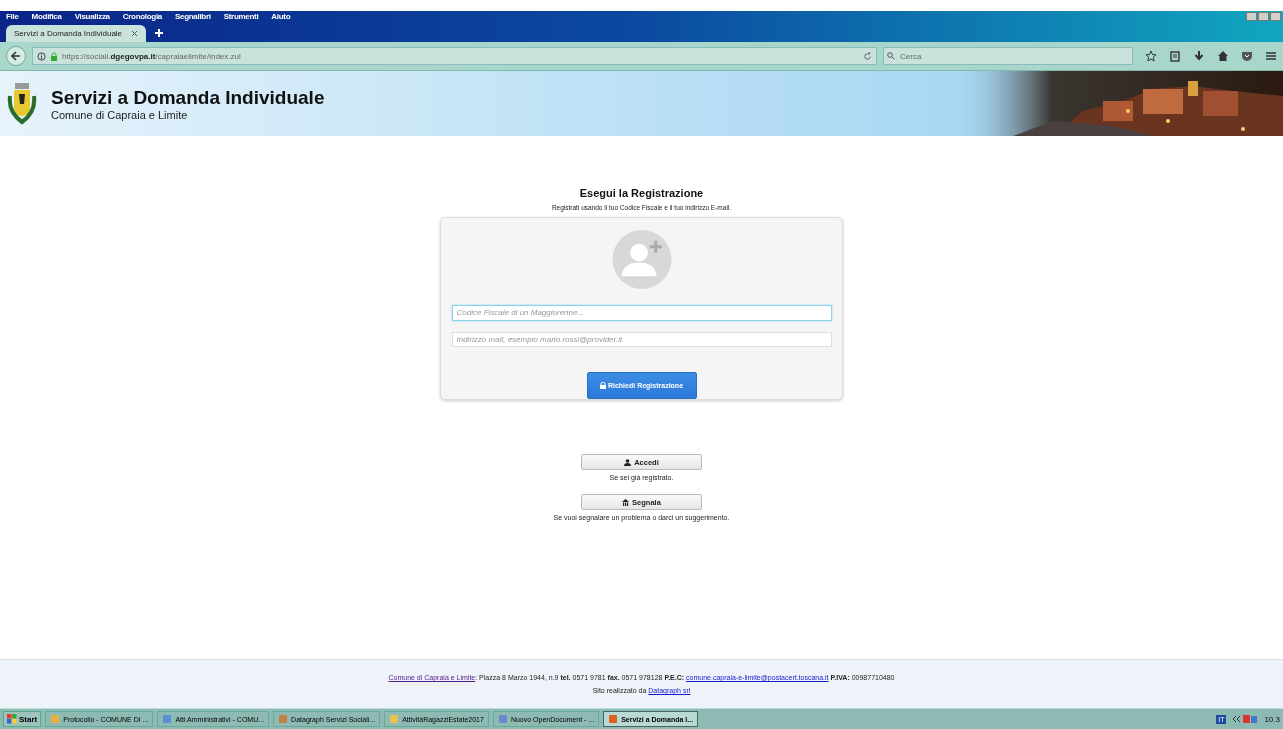  I want to click on info-icon, so click(41, 56).